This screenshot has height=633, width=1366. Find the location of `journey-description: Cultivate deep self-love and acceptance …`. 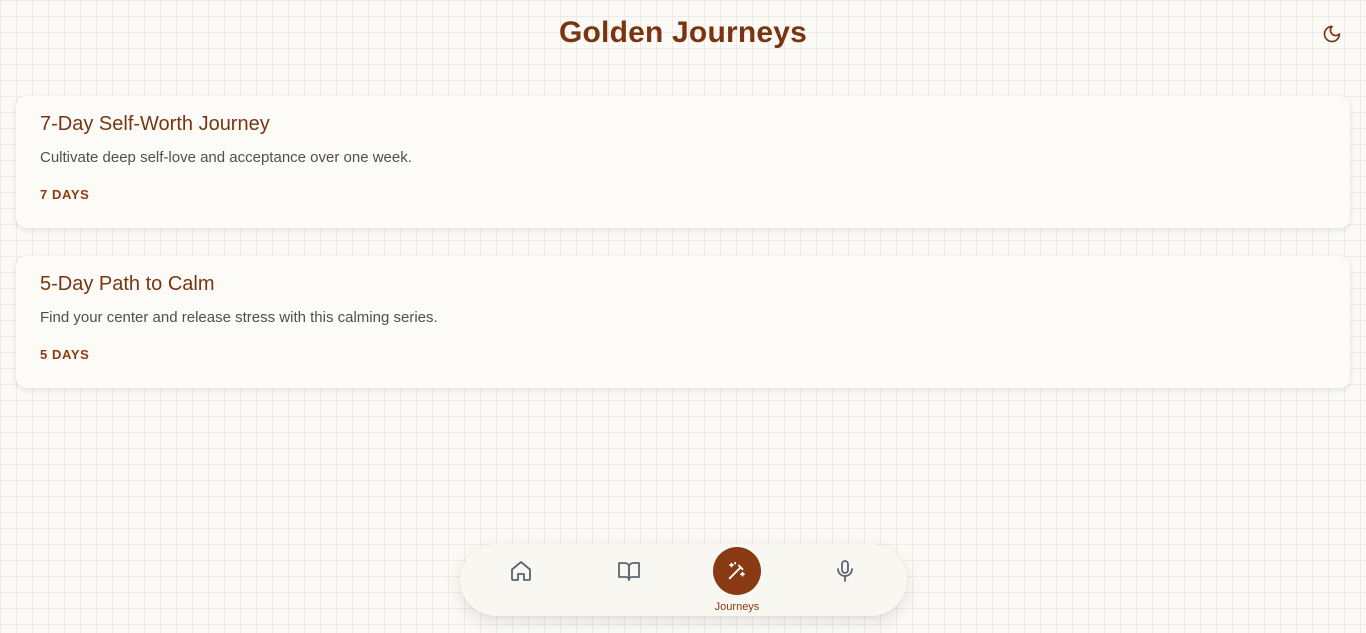

journey-description: Cultivate deep self-love and acceptance … is located at coordinates (226, 157).